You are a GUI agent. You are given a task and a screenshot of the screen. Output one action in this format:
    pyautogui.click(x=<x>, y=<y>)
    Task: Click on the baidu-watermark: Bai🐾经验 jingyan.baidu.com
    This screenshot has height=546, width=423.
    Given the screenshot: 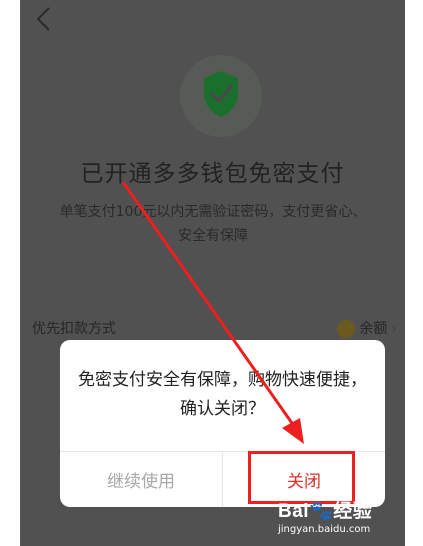 What is the action you would take?
    pyautogui.click(x=343, y=518)
    